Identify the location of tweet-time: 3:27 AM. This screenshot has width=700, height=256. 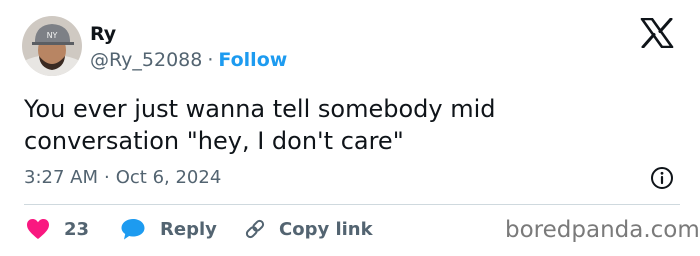
(61, 177).